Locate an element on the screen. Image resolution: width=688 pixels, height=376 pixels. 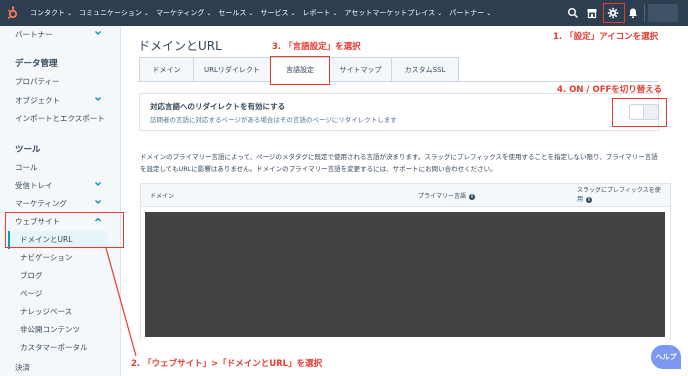
tab-sitemap-label: サイトマップ is located at coordinates (360, 69).